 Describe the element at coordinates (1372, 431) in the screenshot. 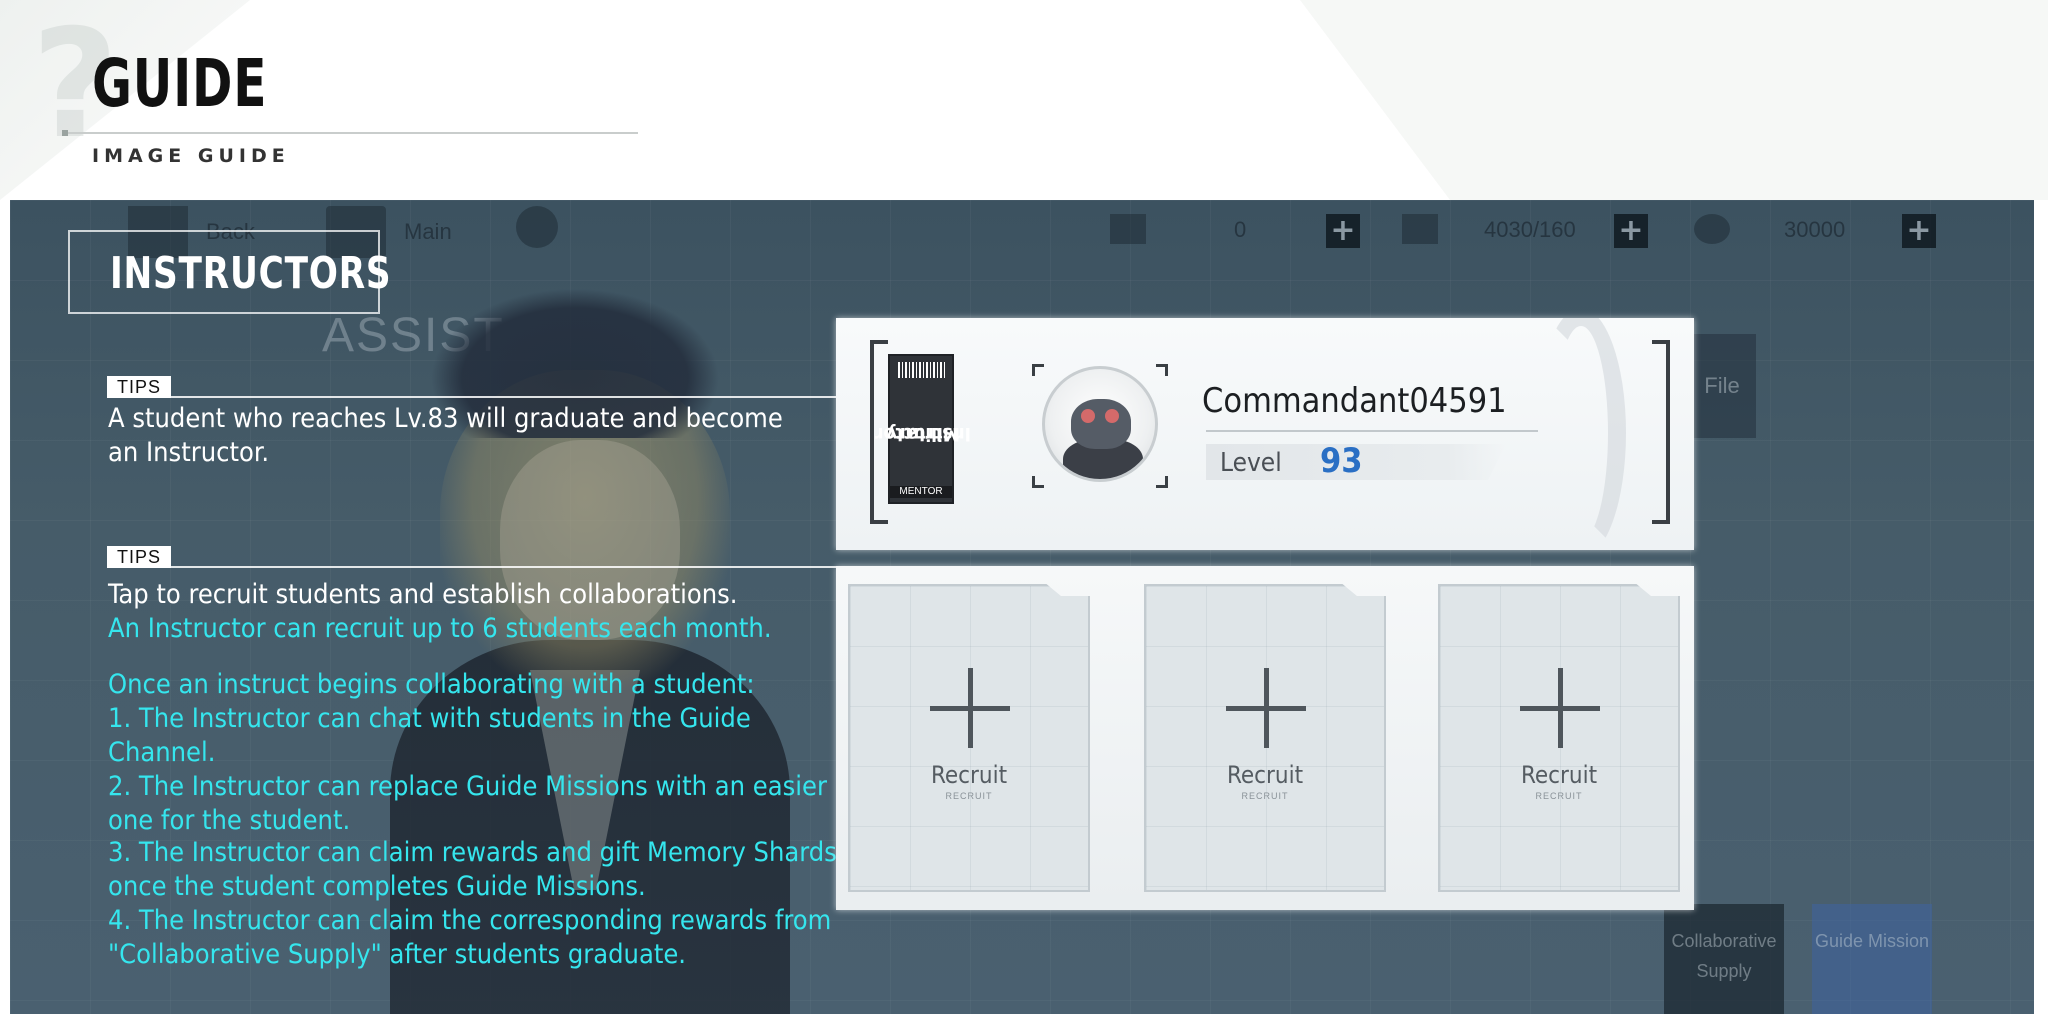

I see `username-divider` at that location.